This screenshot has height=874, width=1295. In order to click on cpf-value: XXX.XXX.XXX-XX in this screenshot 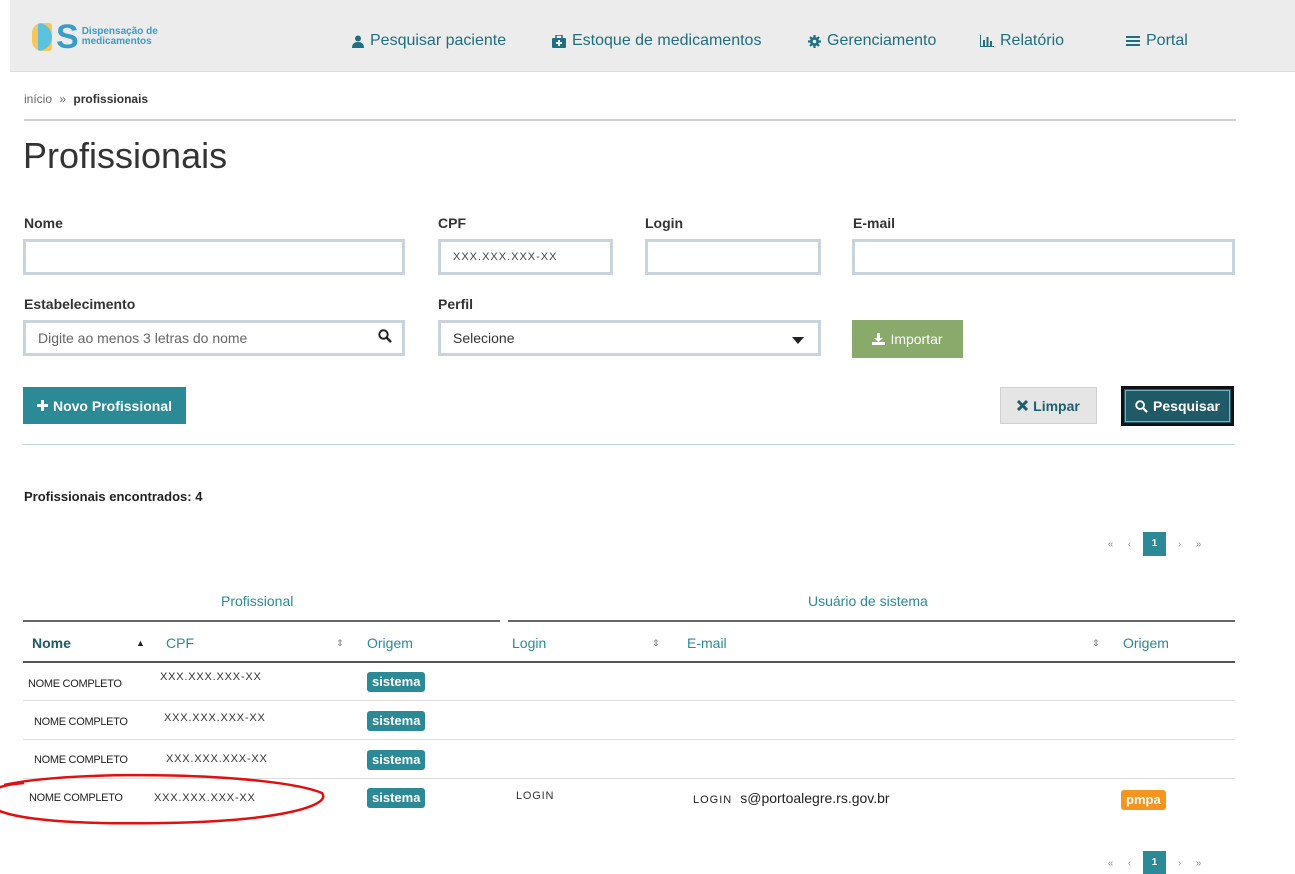, I will do `click(505, 257)`.